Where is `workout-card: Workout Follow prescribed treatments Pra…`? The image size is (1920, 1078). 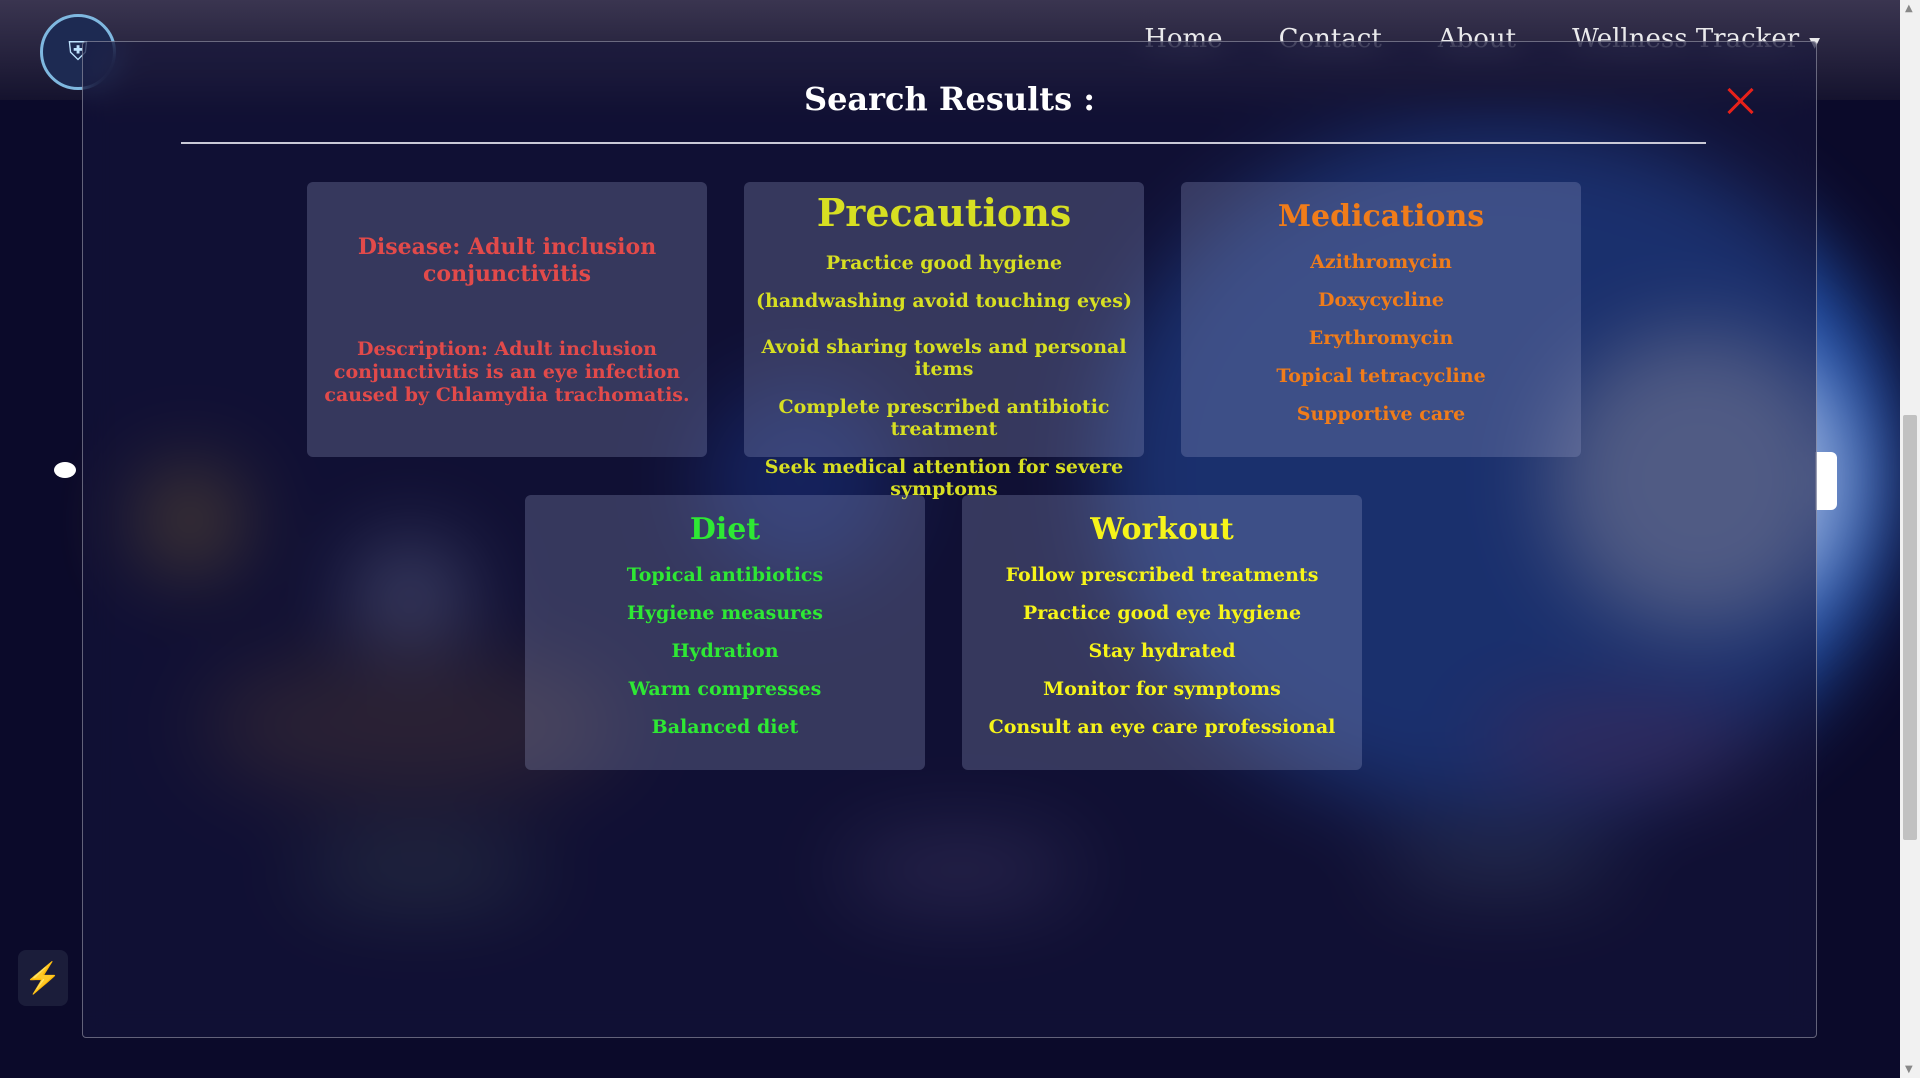 workout-card: Workout Follow prescribed treatments Pra… is located at coordinates (1162, 632).